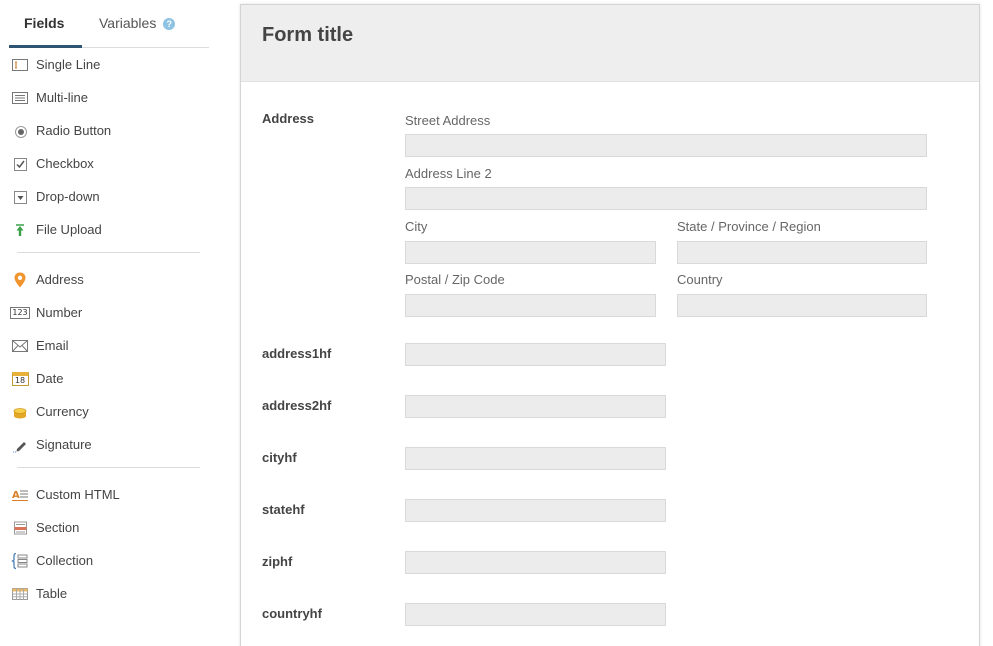 This screenshot has height=646, width=993. I want to click on ziphf-label: ziphf, so click(277, 561).